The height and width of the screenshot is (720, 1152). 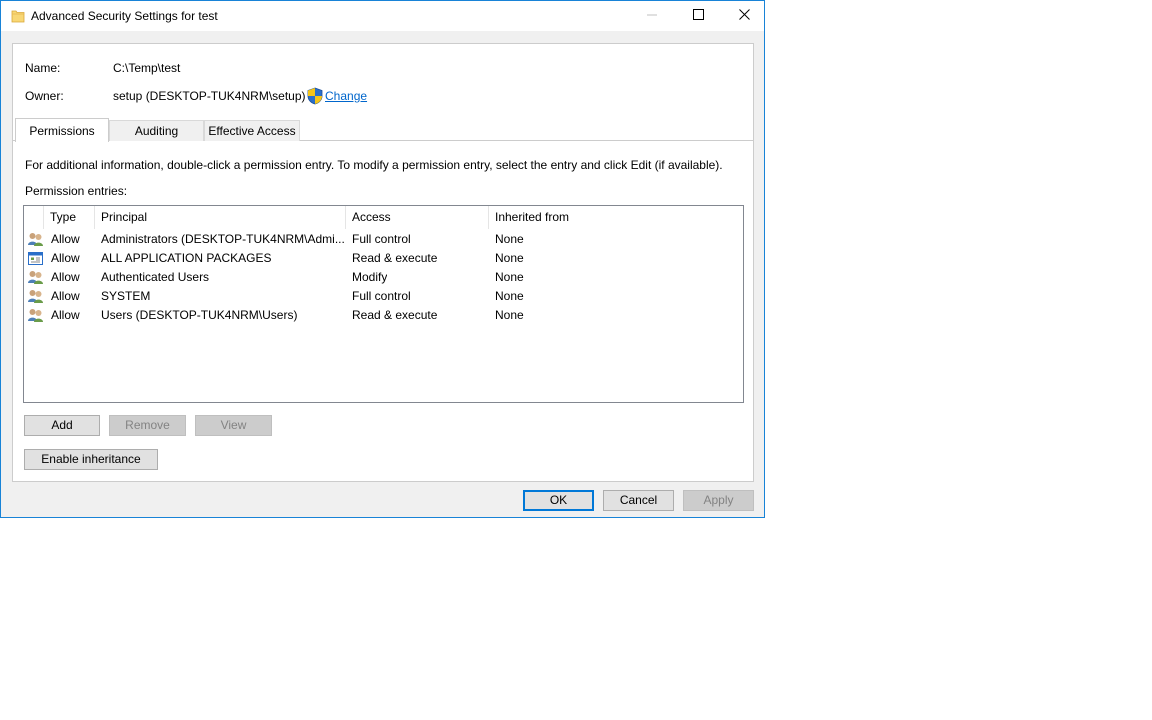 I want to click on ok-button: OK, so click(x=558, y=500).